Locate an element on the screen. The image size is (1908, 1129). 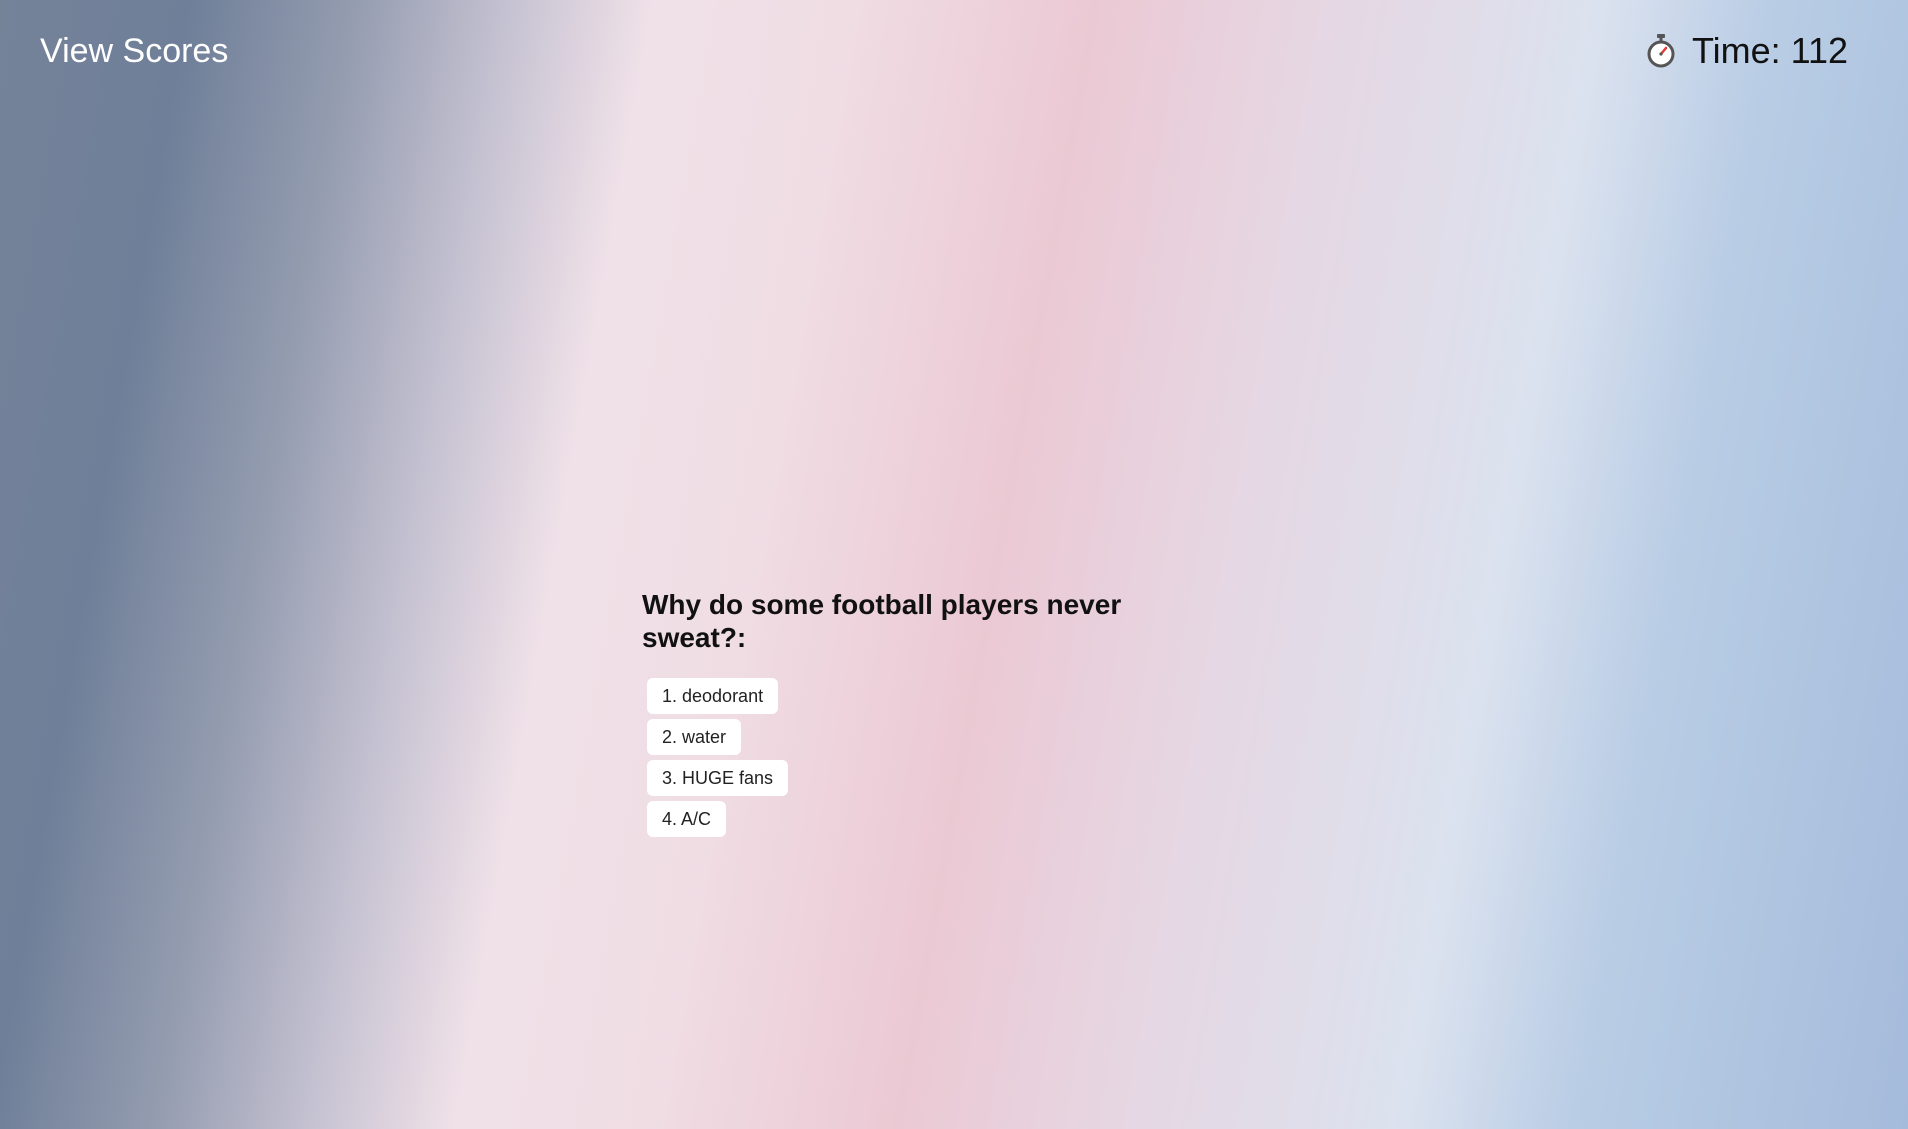
choice-item: 1. deodorant is located at coordinates (924, 696).